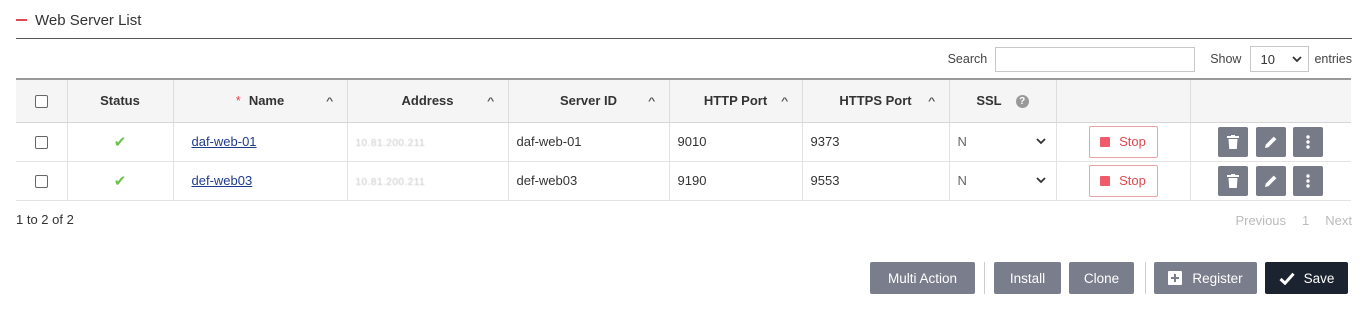  I want to click on section-header: Web Server List, so click(684, 25).